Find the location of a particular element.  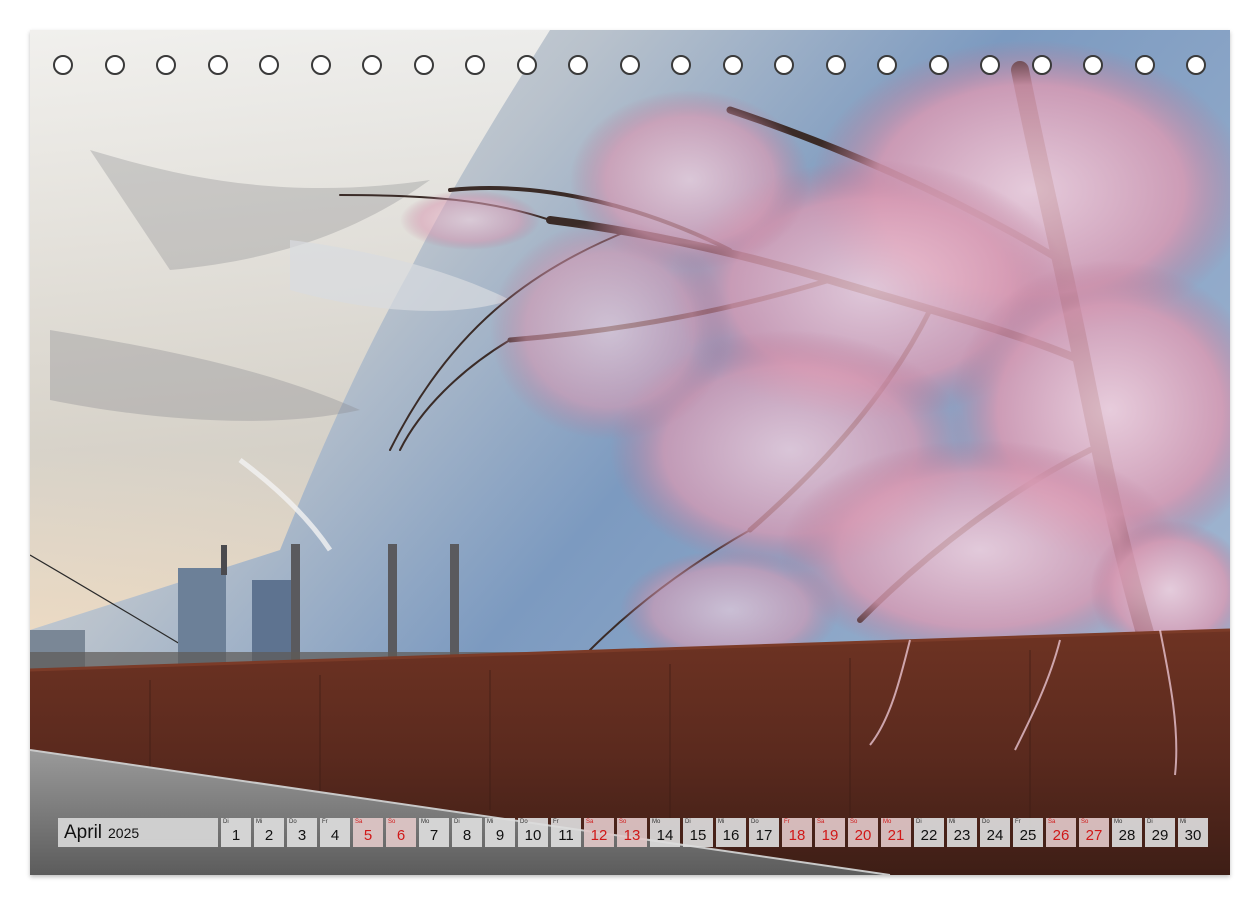

day-number: 8 is located at coordinates (467, 835).